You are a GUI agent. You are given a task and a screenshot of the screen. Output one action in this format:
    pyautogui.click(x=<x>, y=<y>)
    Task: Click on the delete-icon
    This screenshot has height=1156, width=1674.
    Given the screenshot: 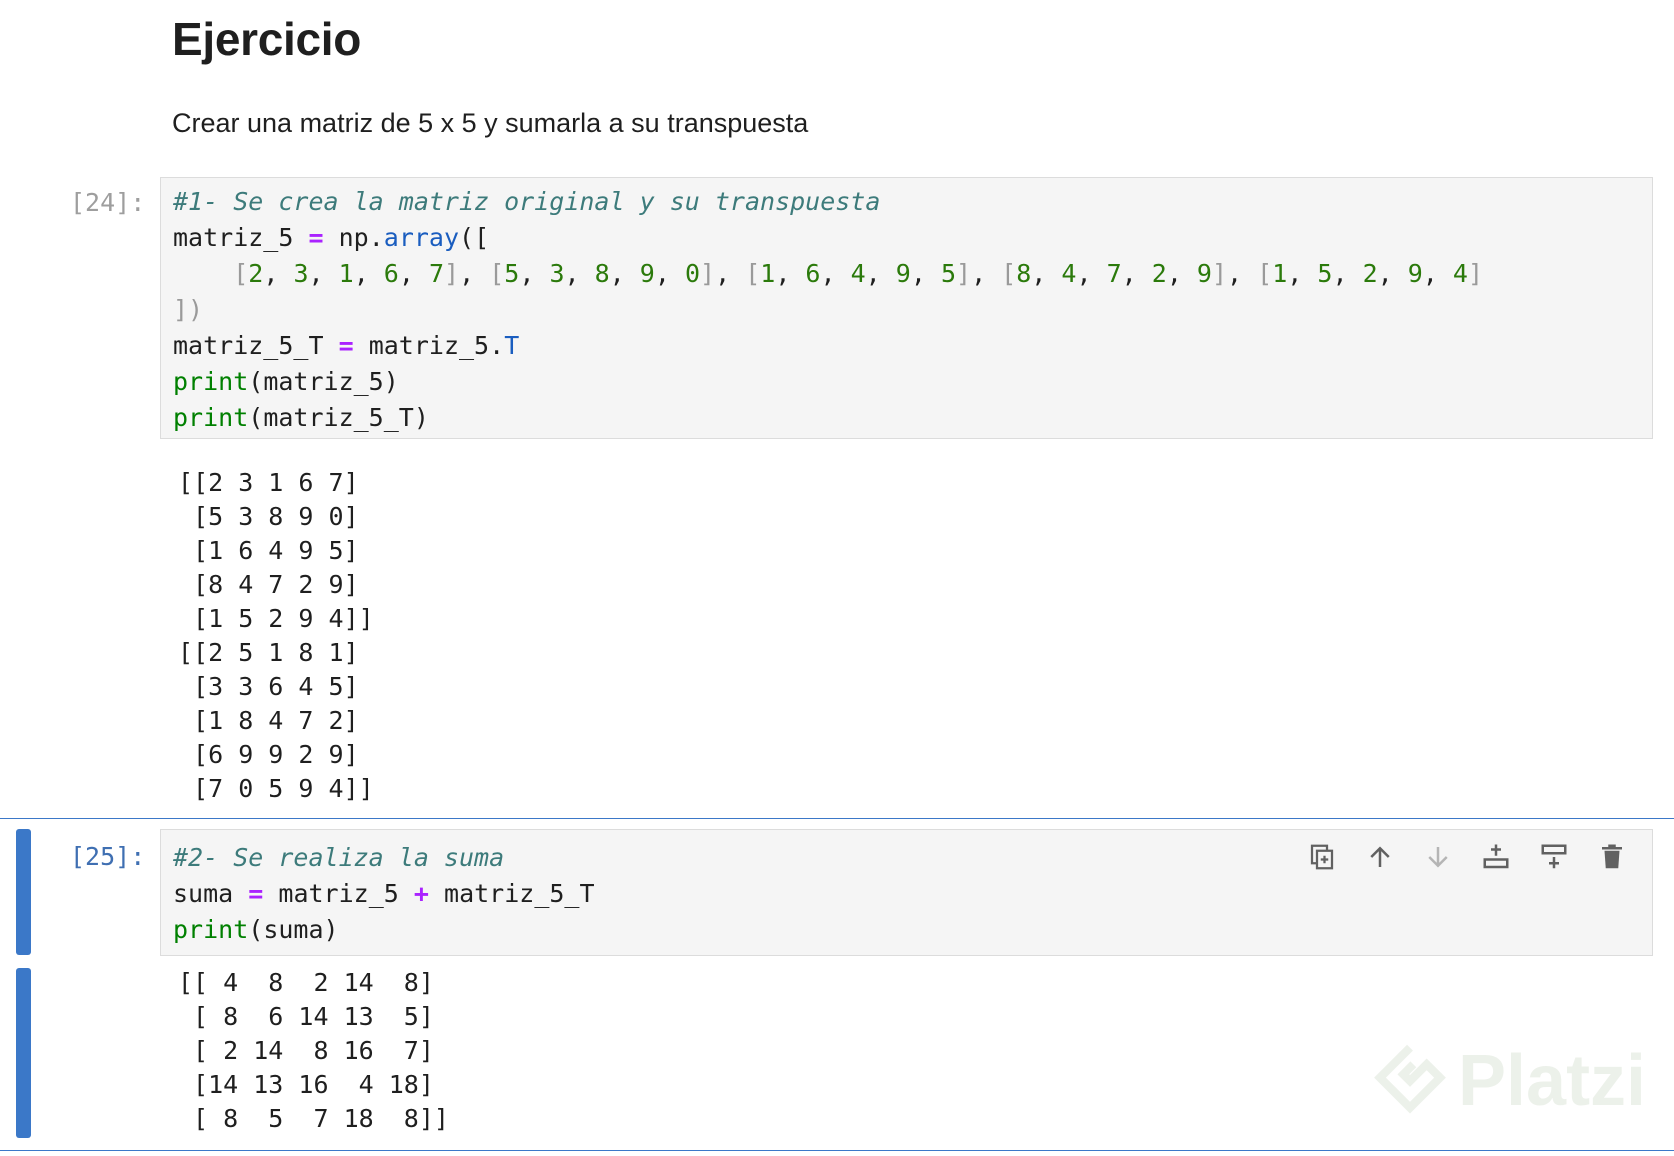 What is the action you would take?
    pyautogui.click(x=1612, y=856)
    